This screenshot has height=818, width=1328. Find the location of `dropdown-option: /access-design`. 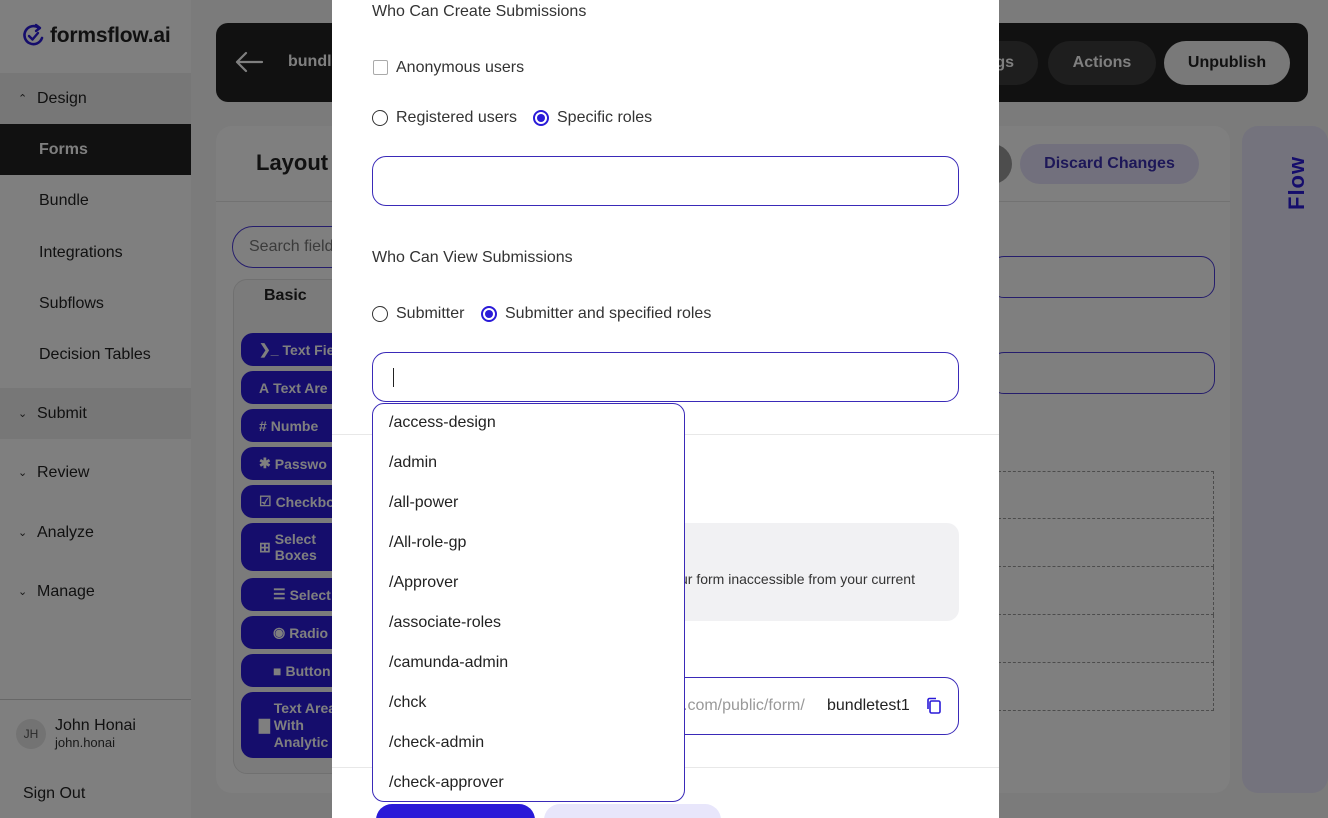

dropdown-option: /access-design is located at coordinates (442, 423).